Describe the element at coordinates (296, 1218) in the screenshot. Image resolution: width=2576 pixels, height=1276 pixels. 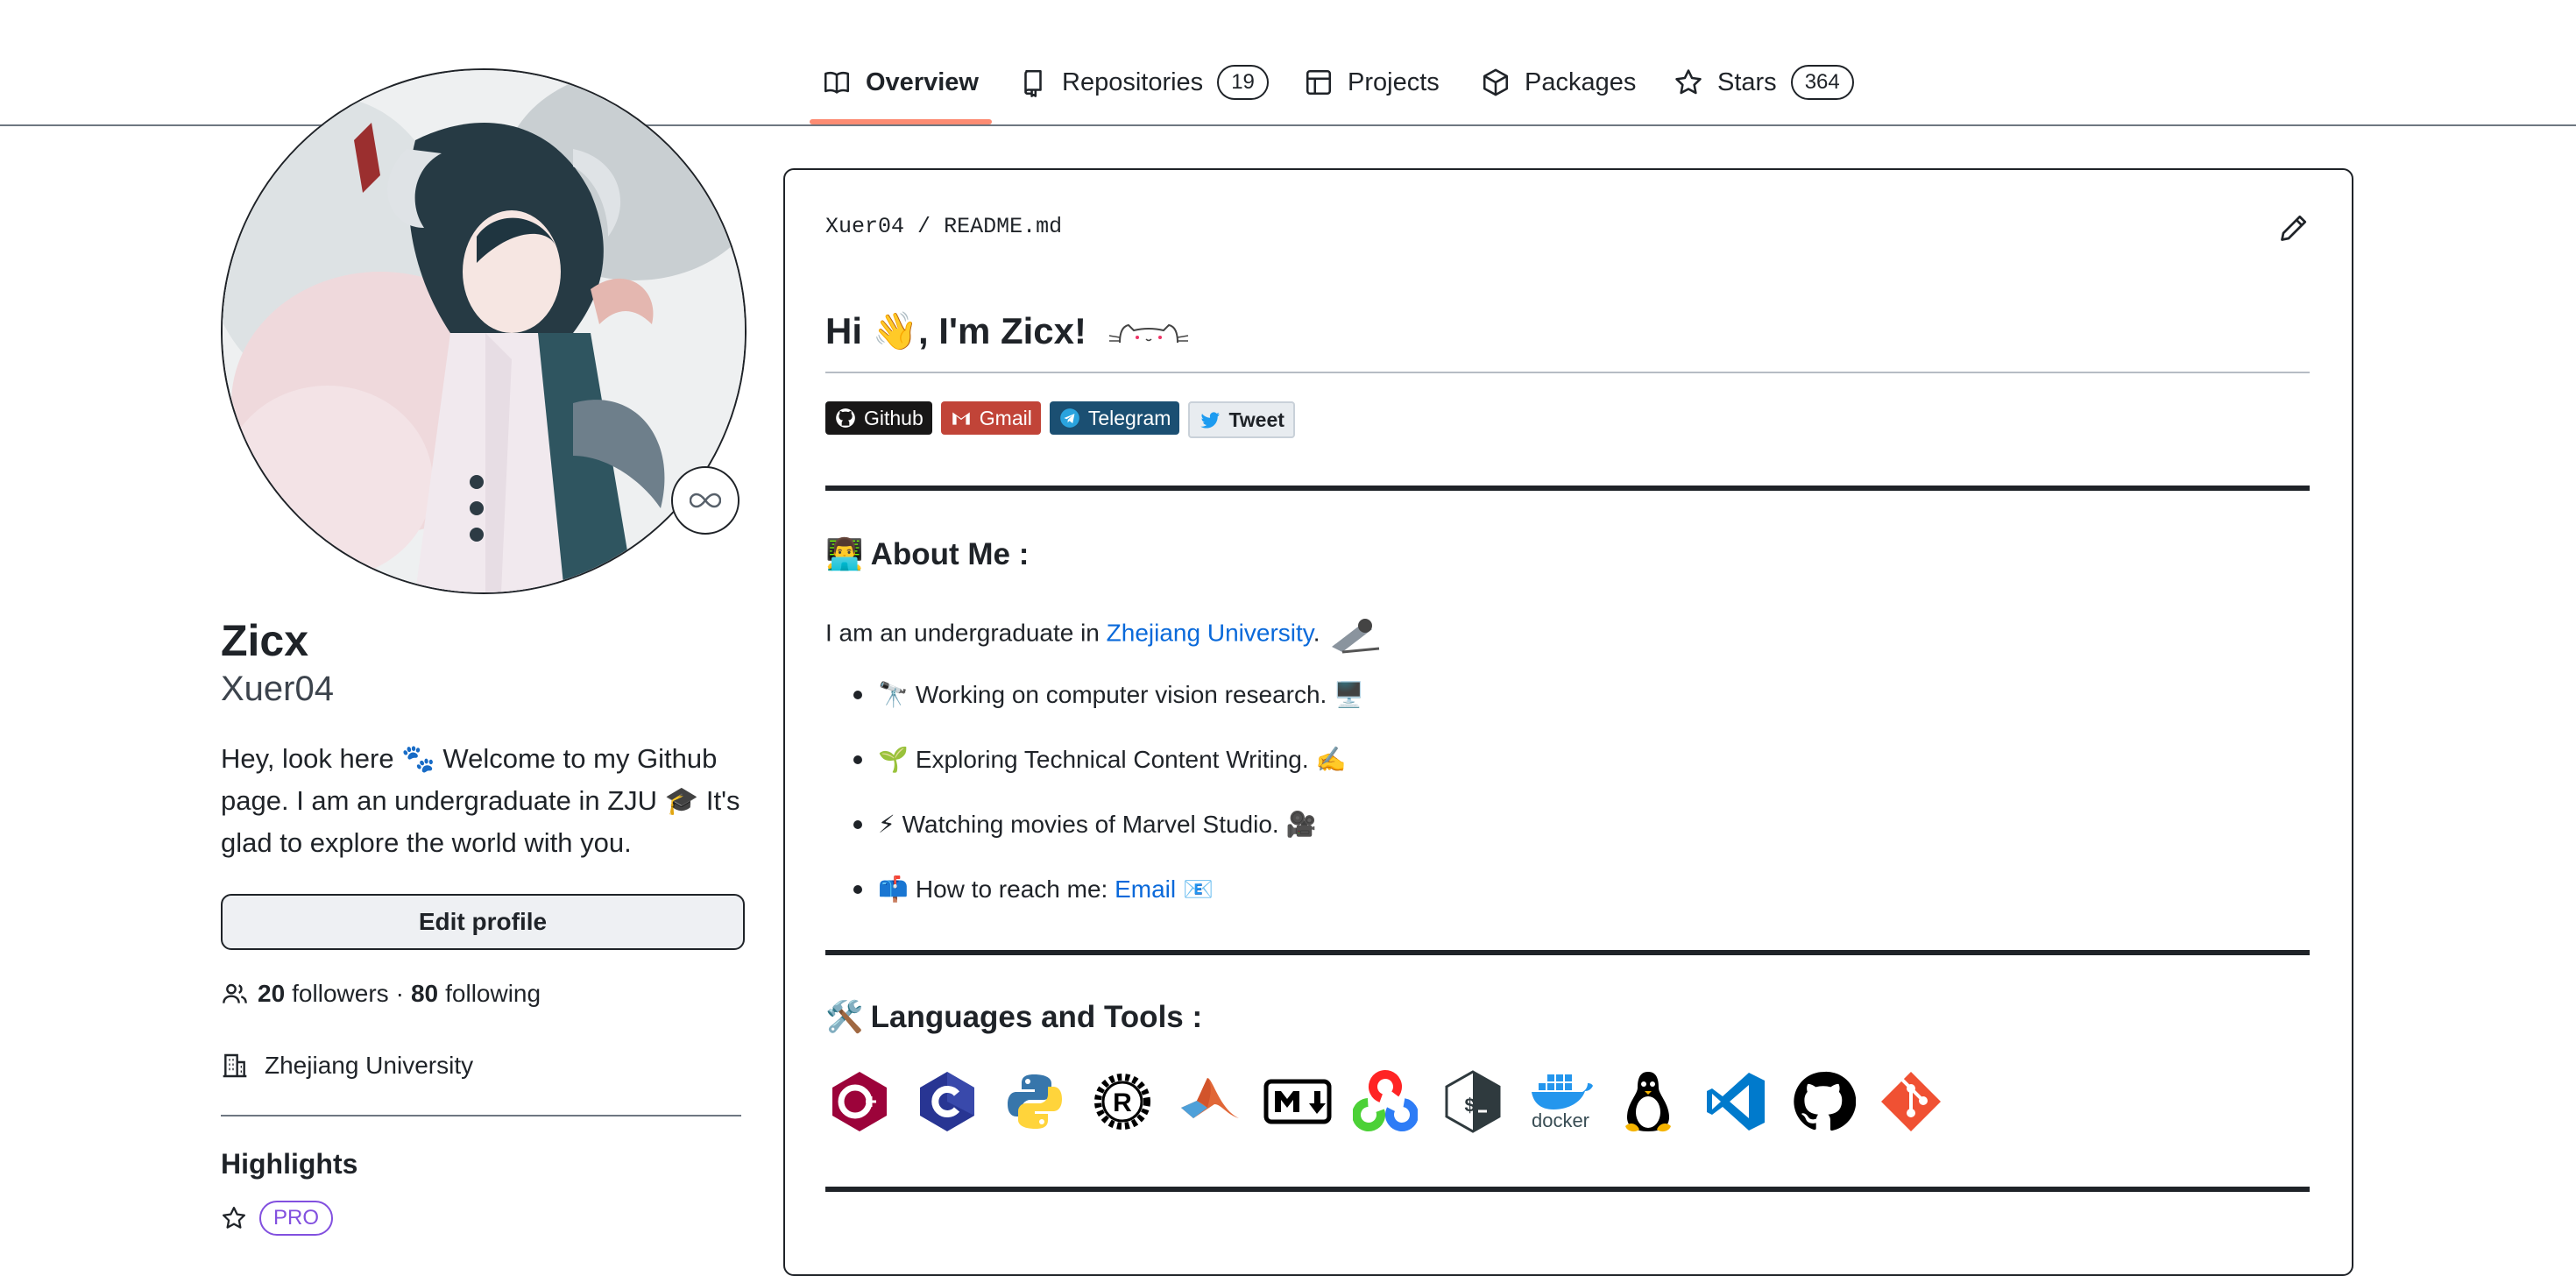
I see `pro-badge: PRO` at that location.